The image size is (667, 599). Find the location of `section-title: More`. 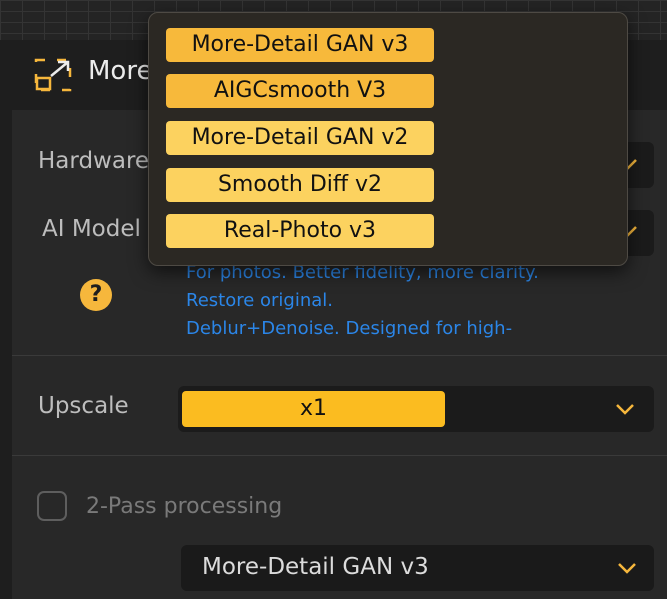

section-title: More is located at coordinates (120, 71).